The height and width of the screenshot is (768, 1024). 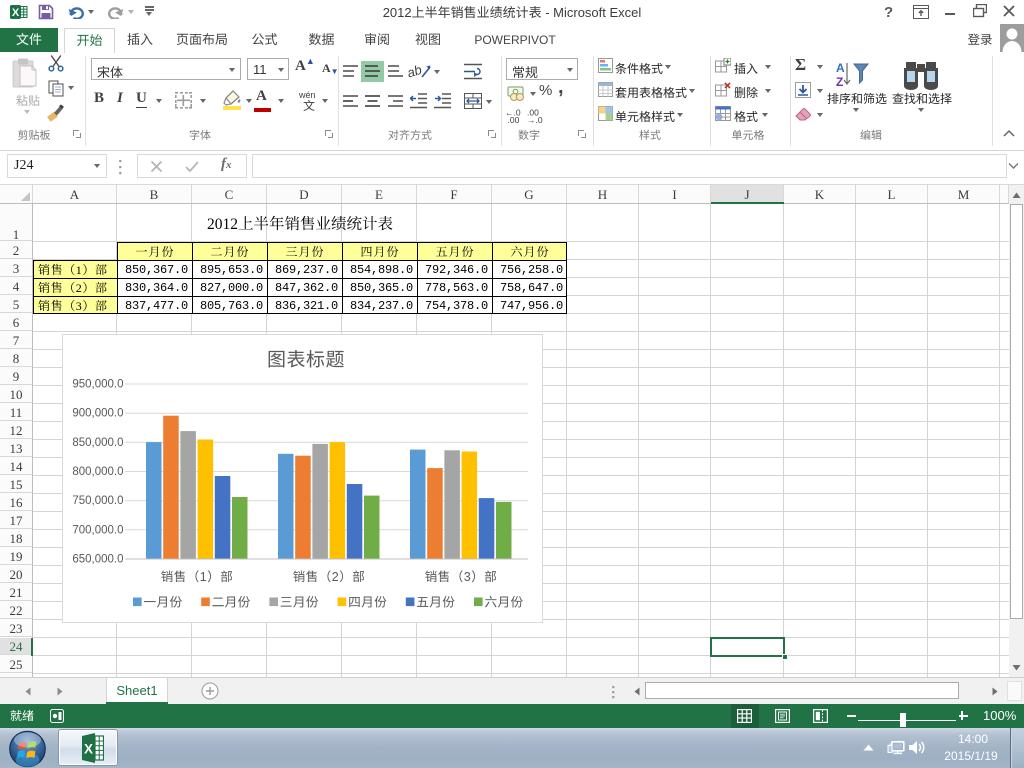 What do you see at coordinates (231, 603) in the screenshot?
I see `svg-text: 二月份` at bounding box center [231, 603].